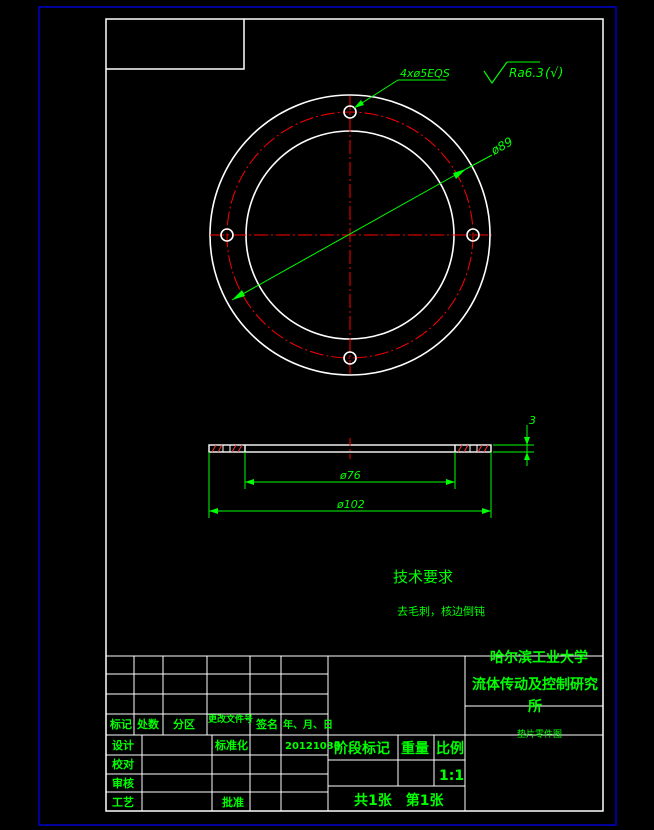  What do you see at coordinates (415, 748) in the screenshot?
I see `cell-weight: 重量` at bounding box center [415, 748].